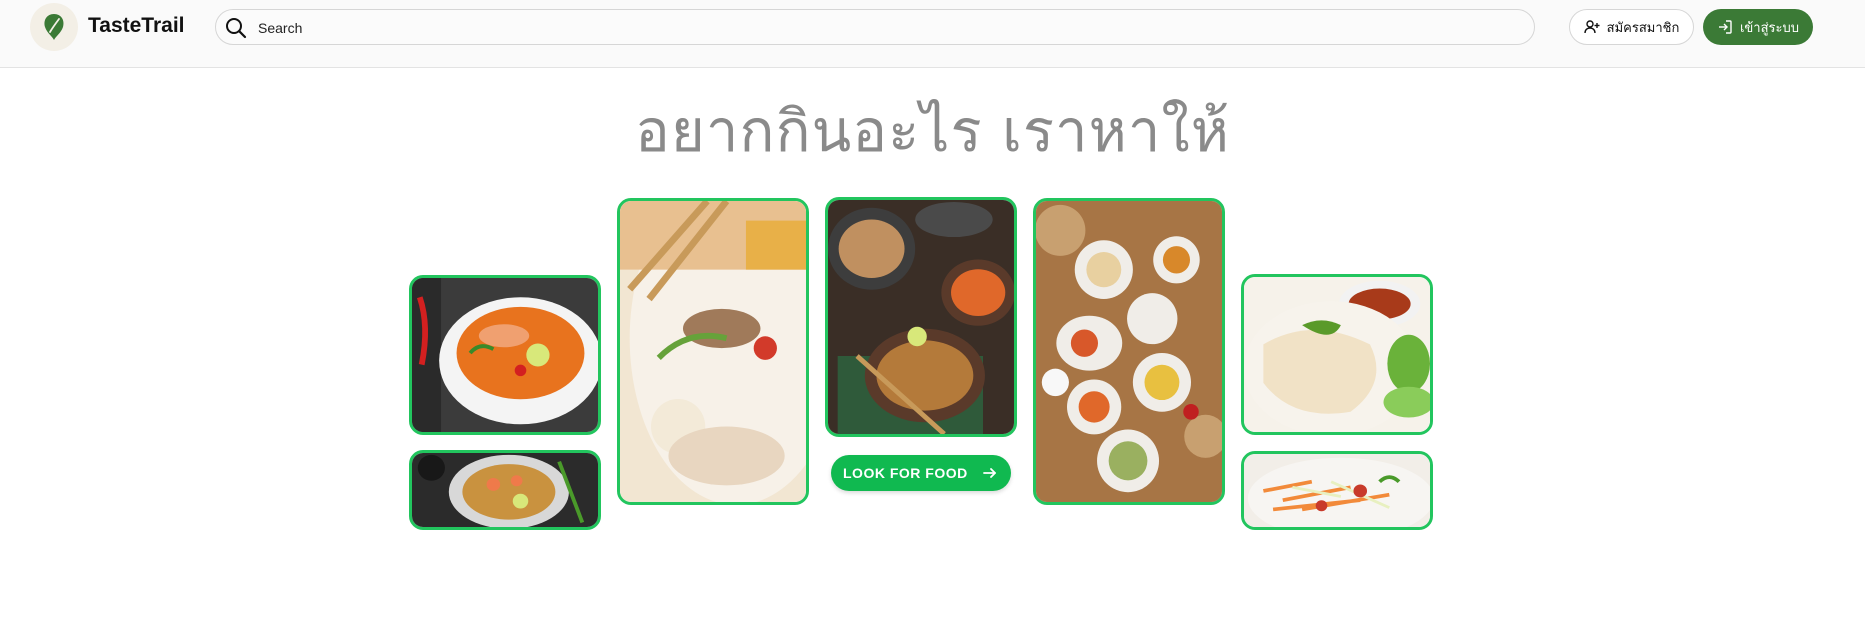 This screenshot has height=618, width=1865. I want to click on search-input, so click(883, 28).